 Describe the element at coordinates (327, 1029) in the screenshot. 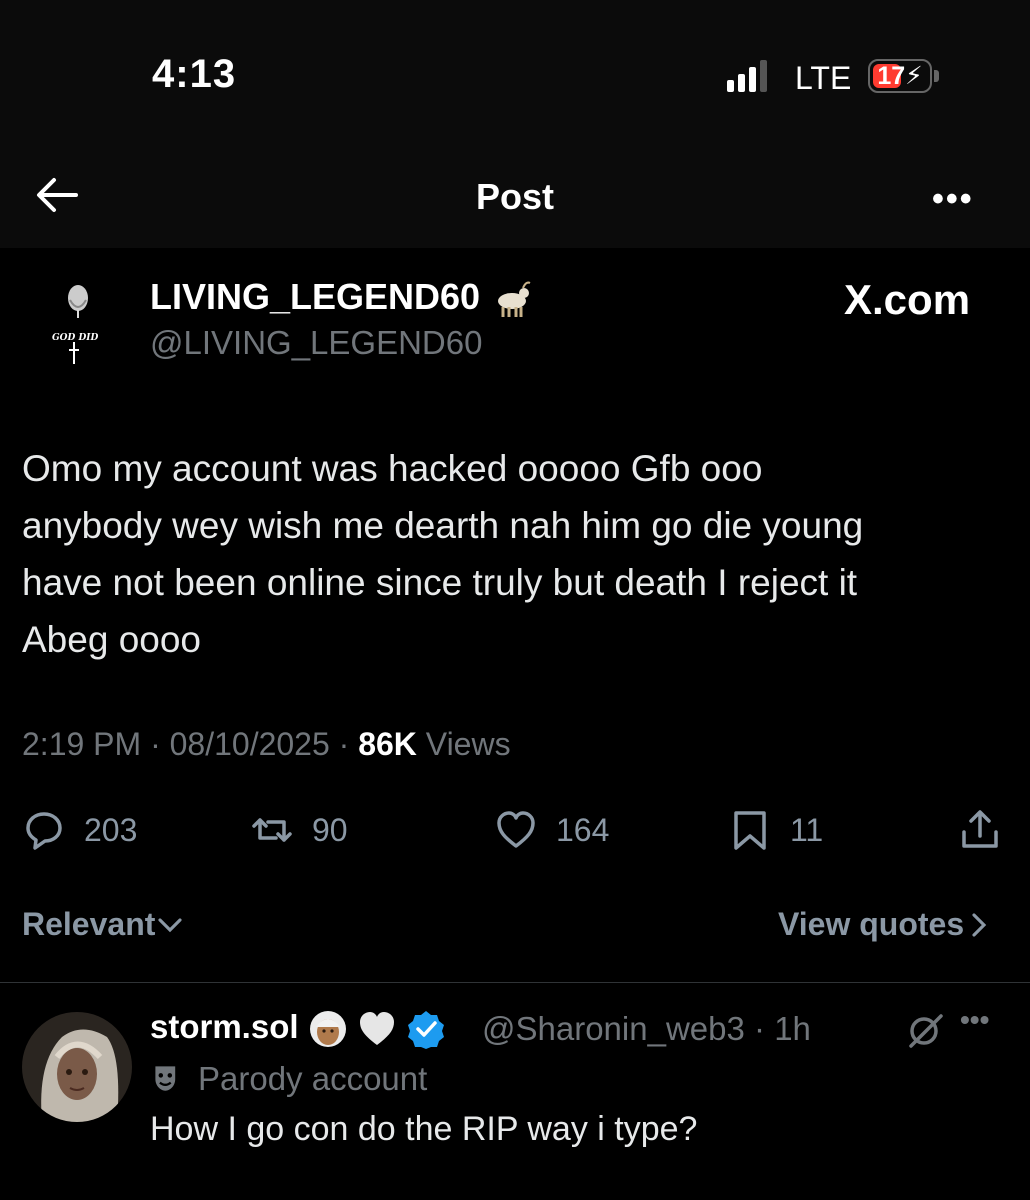

I see `woman-emoji-icon` at that location.